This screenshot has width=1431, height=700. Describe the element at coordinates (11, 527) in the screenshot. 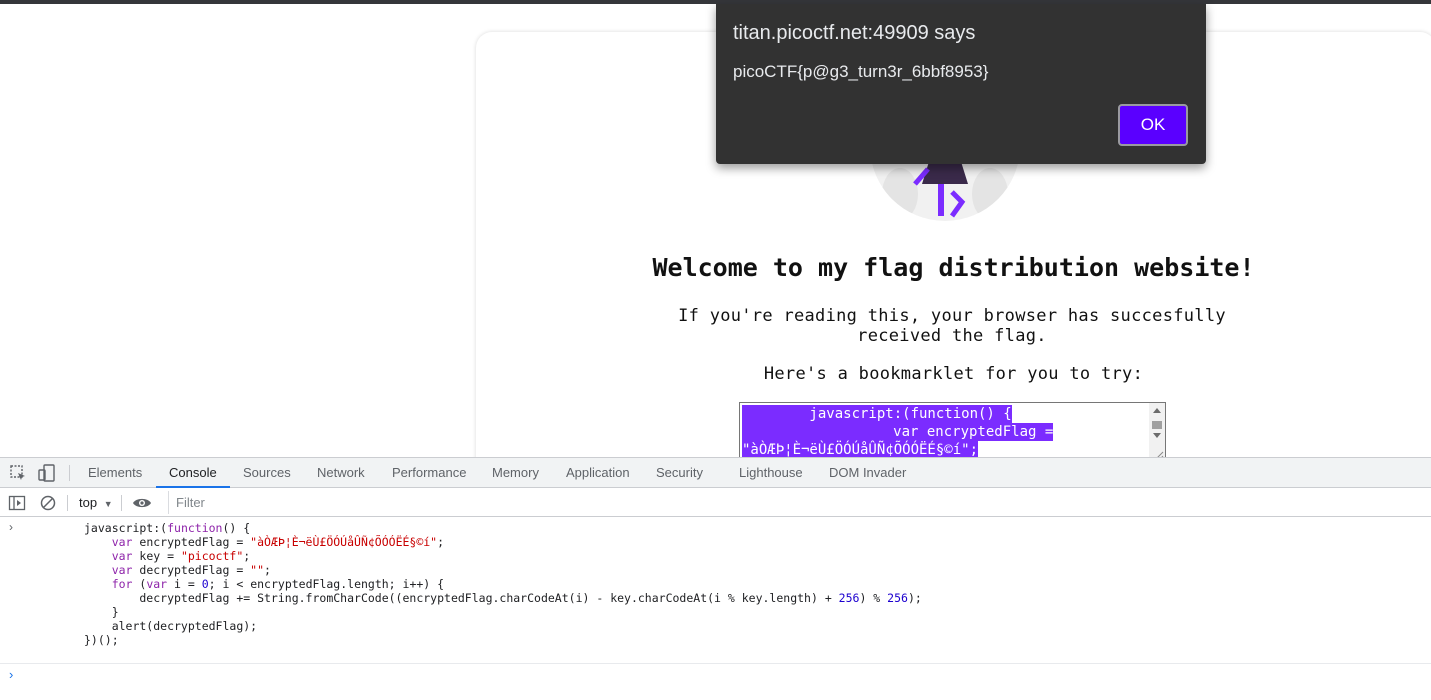

I see `expand-arrow-icon: ›` at that location.